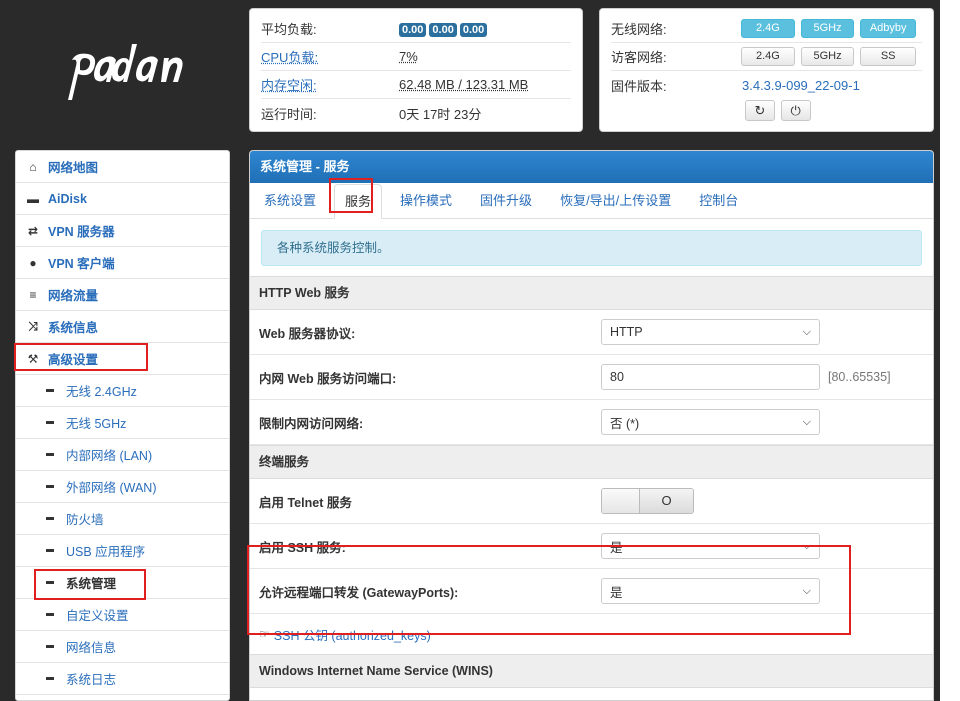 The height and width of the screenshot is (701, 960). I want to click on sidebar-item-aidisk: ▬ AiDisk, so click(122, 199).